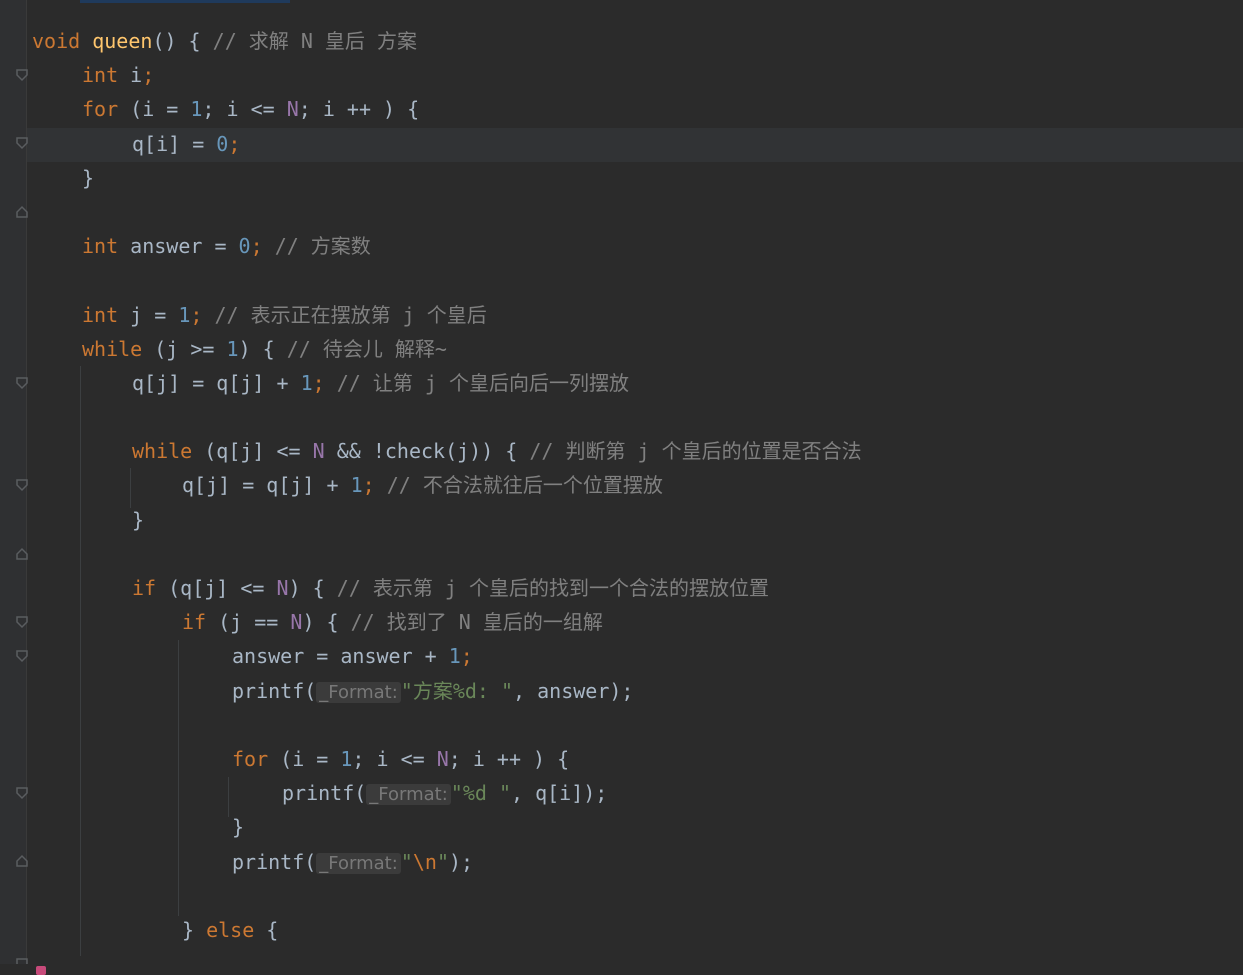 Image resolution: width=1243 pixels, height=975 pixels. What do you see at coordinates (621, 691) in the screenshot?
I see `code-line: printf(_Format: "方案%d: ", answer);` at bounding box center [621, 691].